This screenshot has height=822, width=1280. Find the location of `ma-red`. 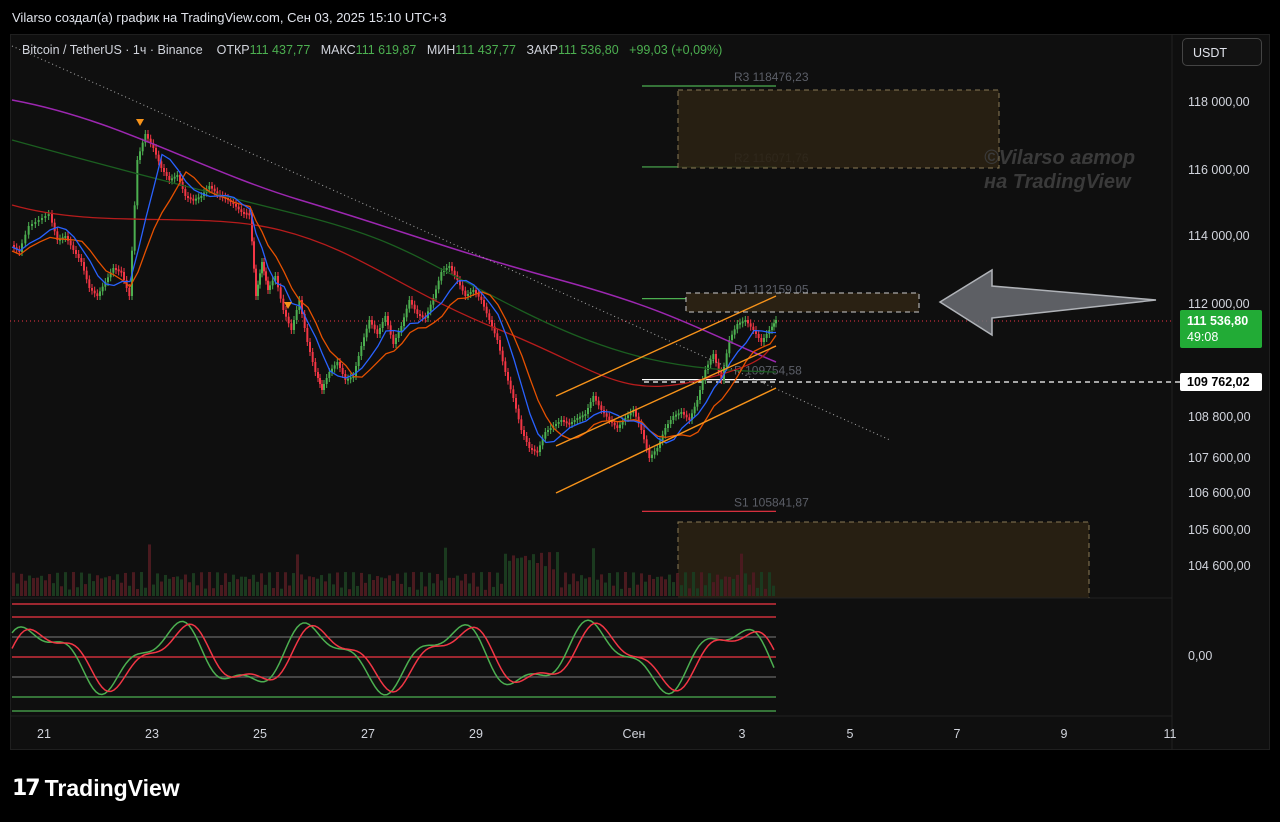

ma-red is located at coordinates (394, 295).